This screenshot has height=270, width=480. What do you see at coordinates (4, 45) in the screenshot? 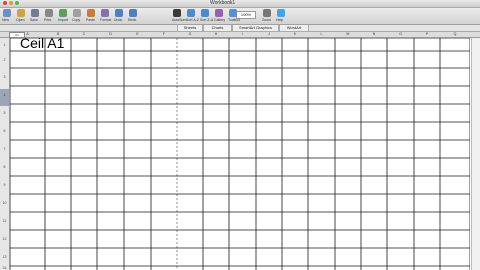
I see `row-header-1: 1` at bounding box center [4, 45].